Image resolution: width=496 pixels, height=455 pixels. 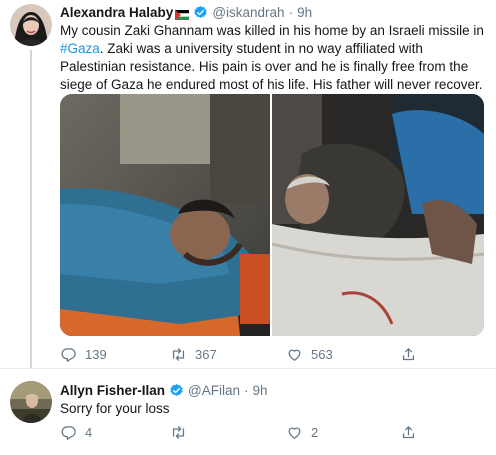 I want to click on retweet-count: 367, so click(x=206, y=354).